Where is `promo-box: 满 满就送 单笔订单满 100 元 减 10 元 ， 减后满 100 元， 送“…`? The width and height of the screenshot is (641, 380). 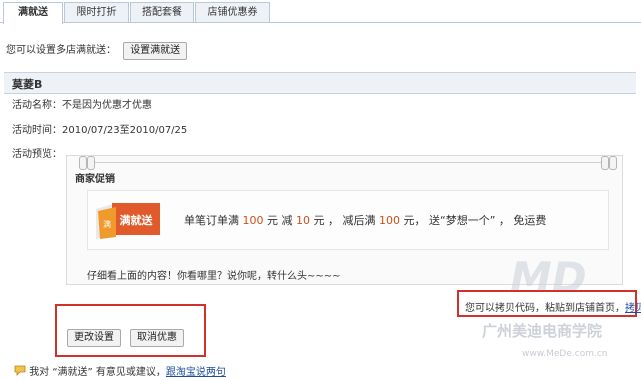 promo-box: 满 满就送 单笔订单满 100 元 减 10 元 ， 减后满 100 元， 送“… is located at coordinates (348, 220).